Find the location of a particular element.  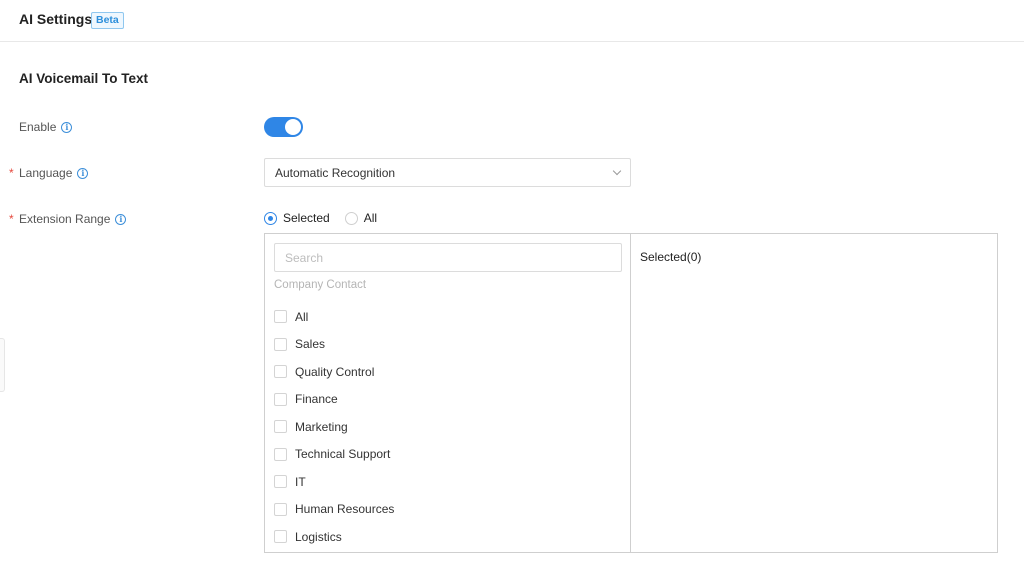

list-item: Technical Support is located at coordinates (334, 455).